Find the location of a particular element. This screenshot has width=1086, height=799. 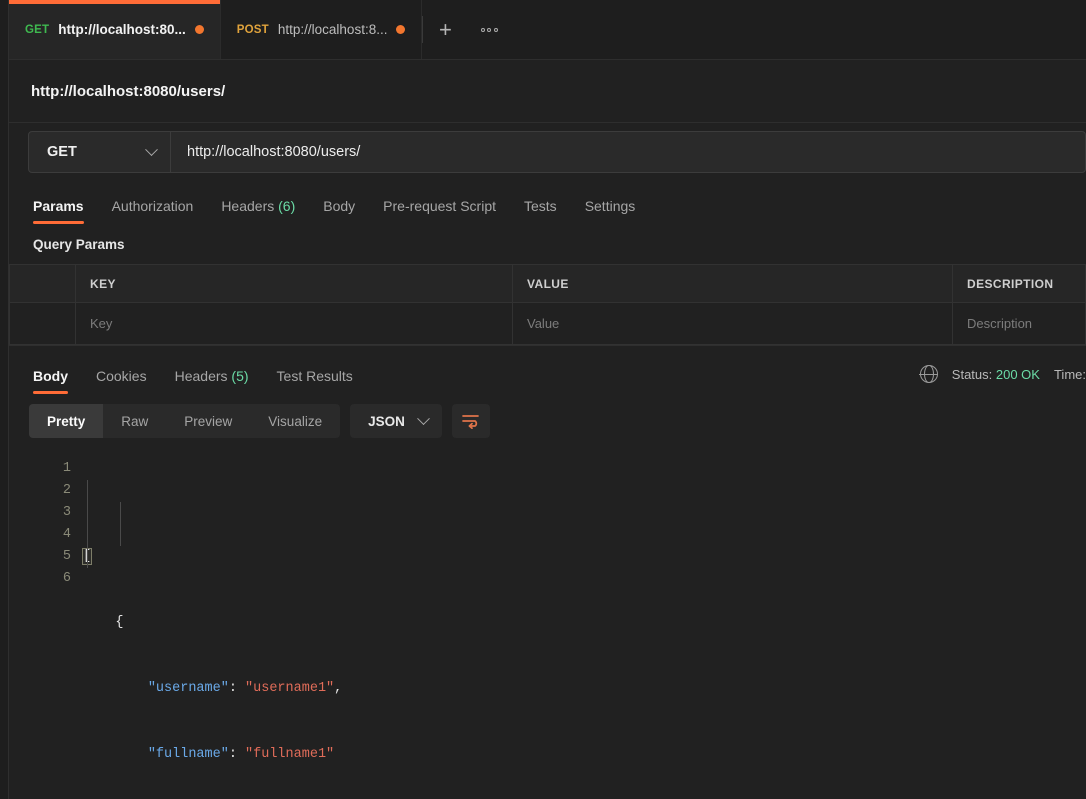

comma: , is located at coordinates (338, 688).